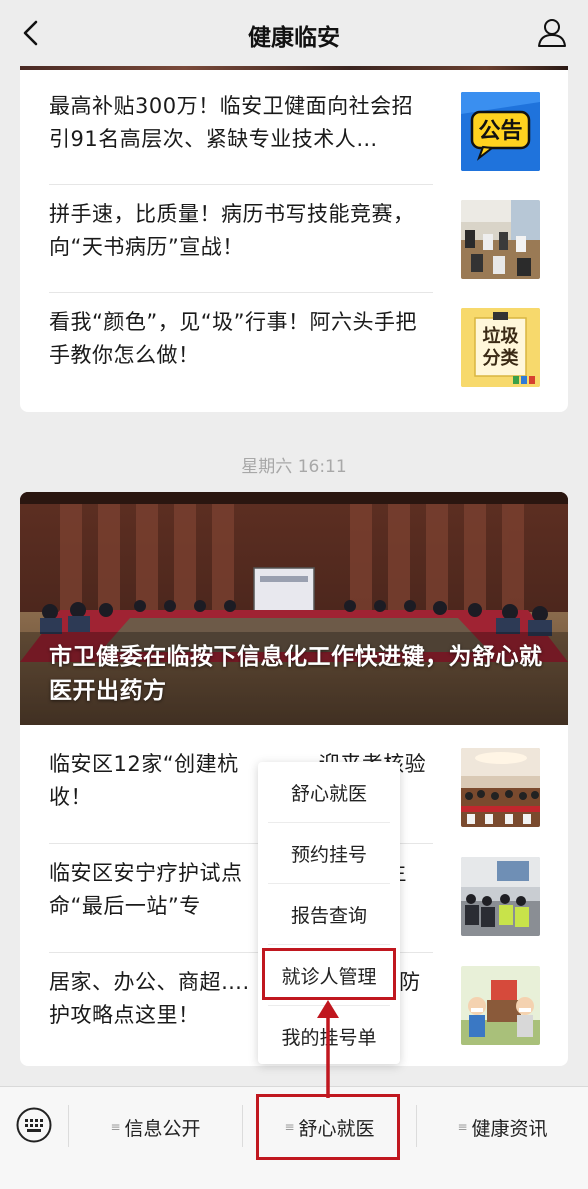 This screenshot has width=588, height=1189. I want to click on page-title: 健康临安, so click(294, 38).